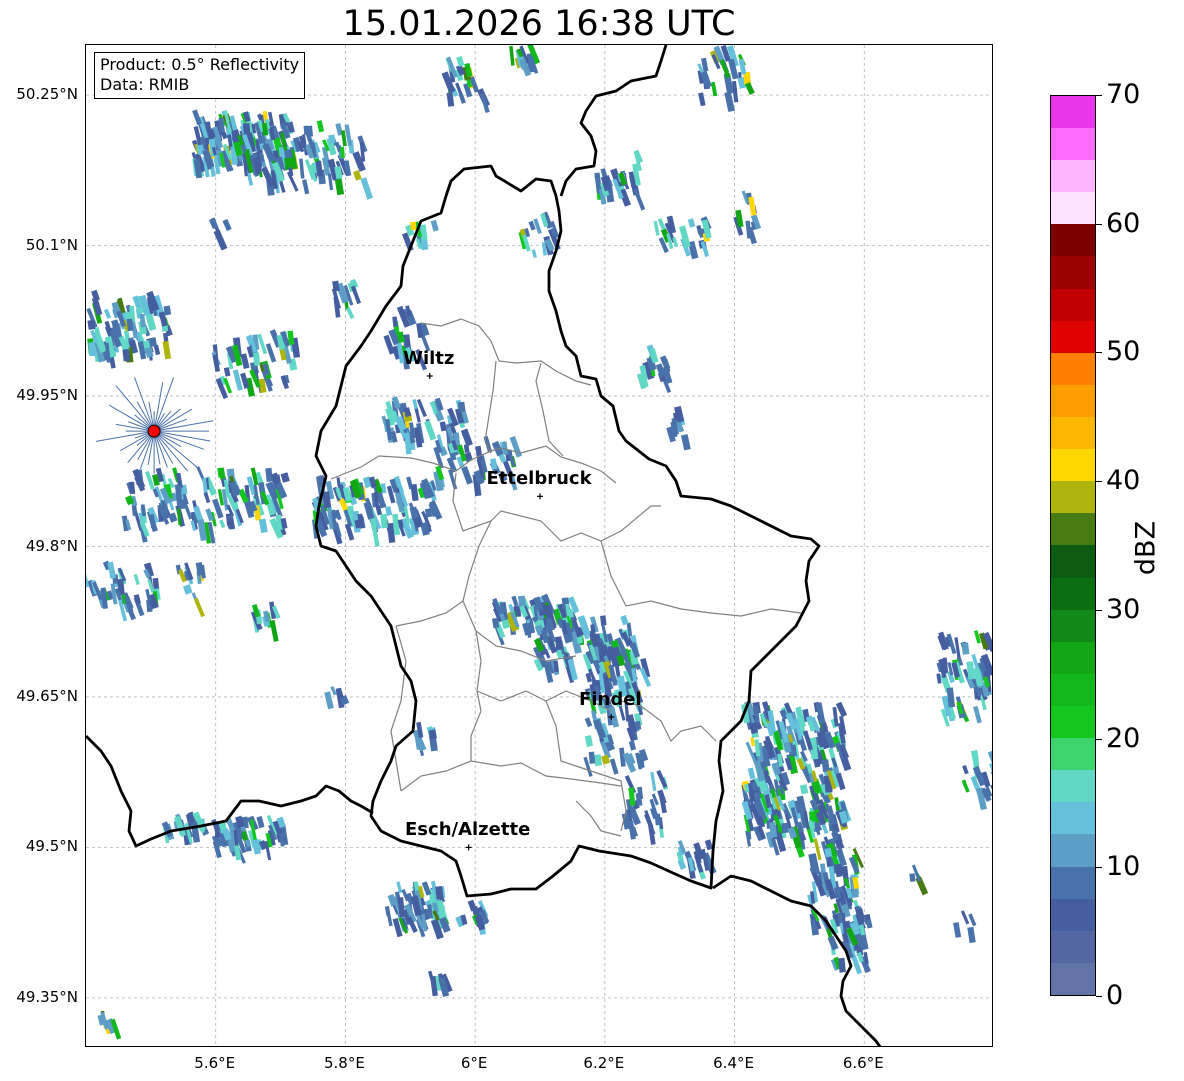 Image resolution: width=1184 pixels, height=1081 pixels. Describe the element at coordinates (1123, 352) in the screenshot. I see `colorbar-tick-label: 50` at that location.